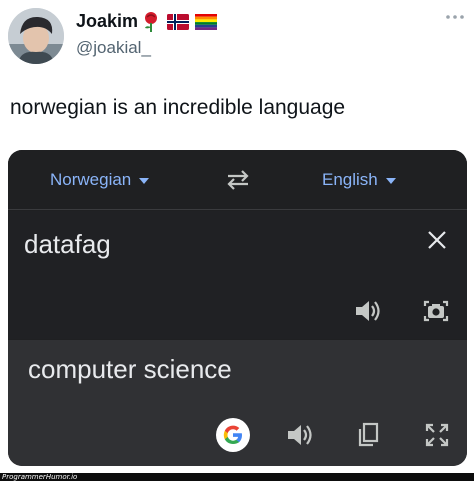 The image size is (474, 481). What do you see at coordinates (91, 179) in the screenshot?
I see `source-language-label: Norwegian` at bounding box center [91, 179].